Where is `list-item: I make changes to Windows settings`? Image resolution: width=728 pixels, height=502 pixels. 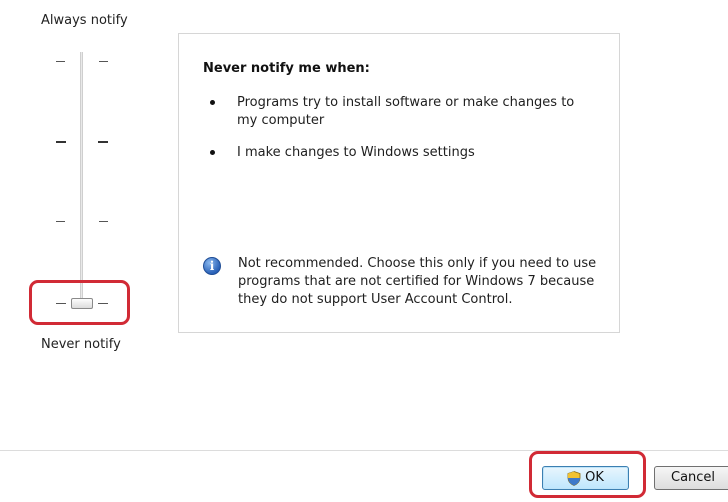 list-item: I make changes to Windows settings is located at coordinates (397, 153).